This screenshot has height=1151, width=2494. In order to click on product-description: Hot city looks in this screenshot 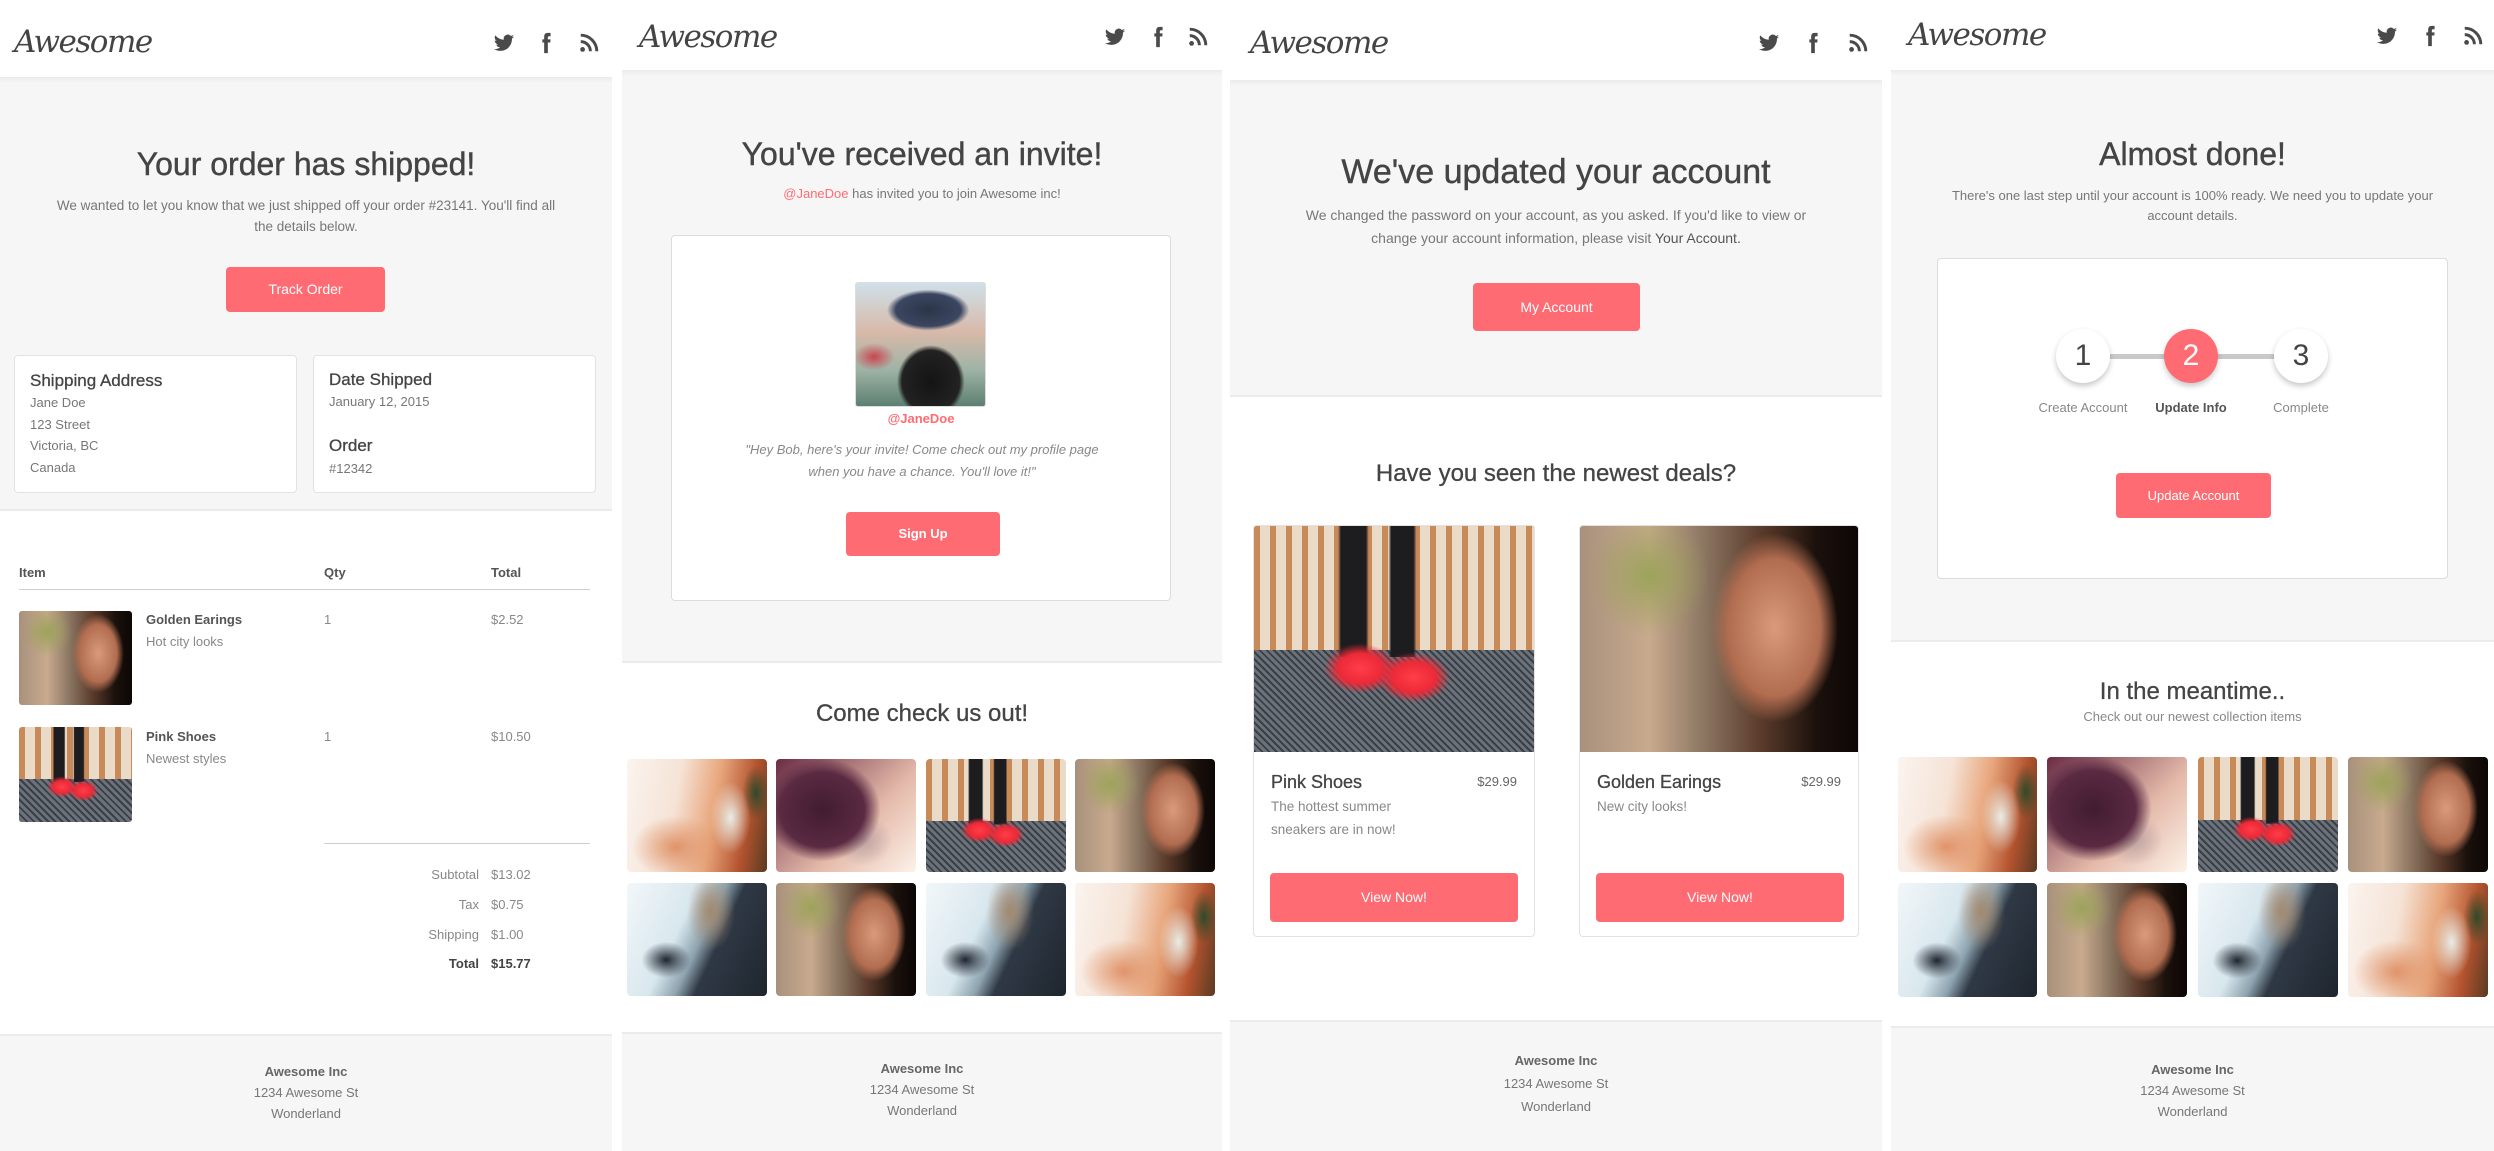, I will do `click(185, 641)`.